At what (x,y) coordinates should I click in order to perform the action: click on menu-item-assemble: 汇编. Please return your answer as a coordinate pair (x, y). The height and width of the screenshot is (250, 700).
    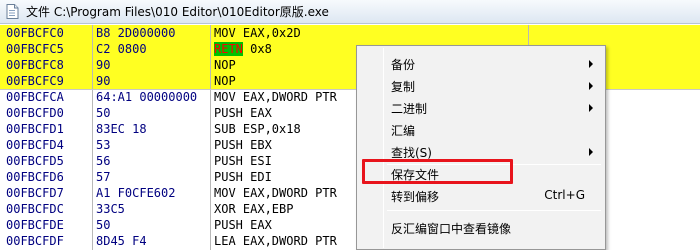
    Looking at the image, I should click on (481, 129).